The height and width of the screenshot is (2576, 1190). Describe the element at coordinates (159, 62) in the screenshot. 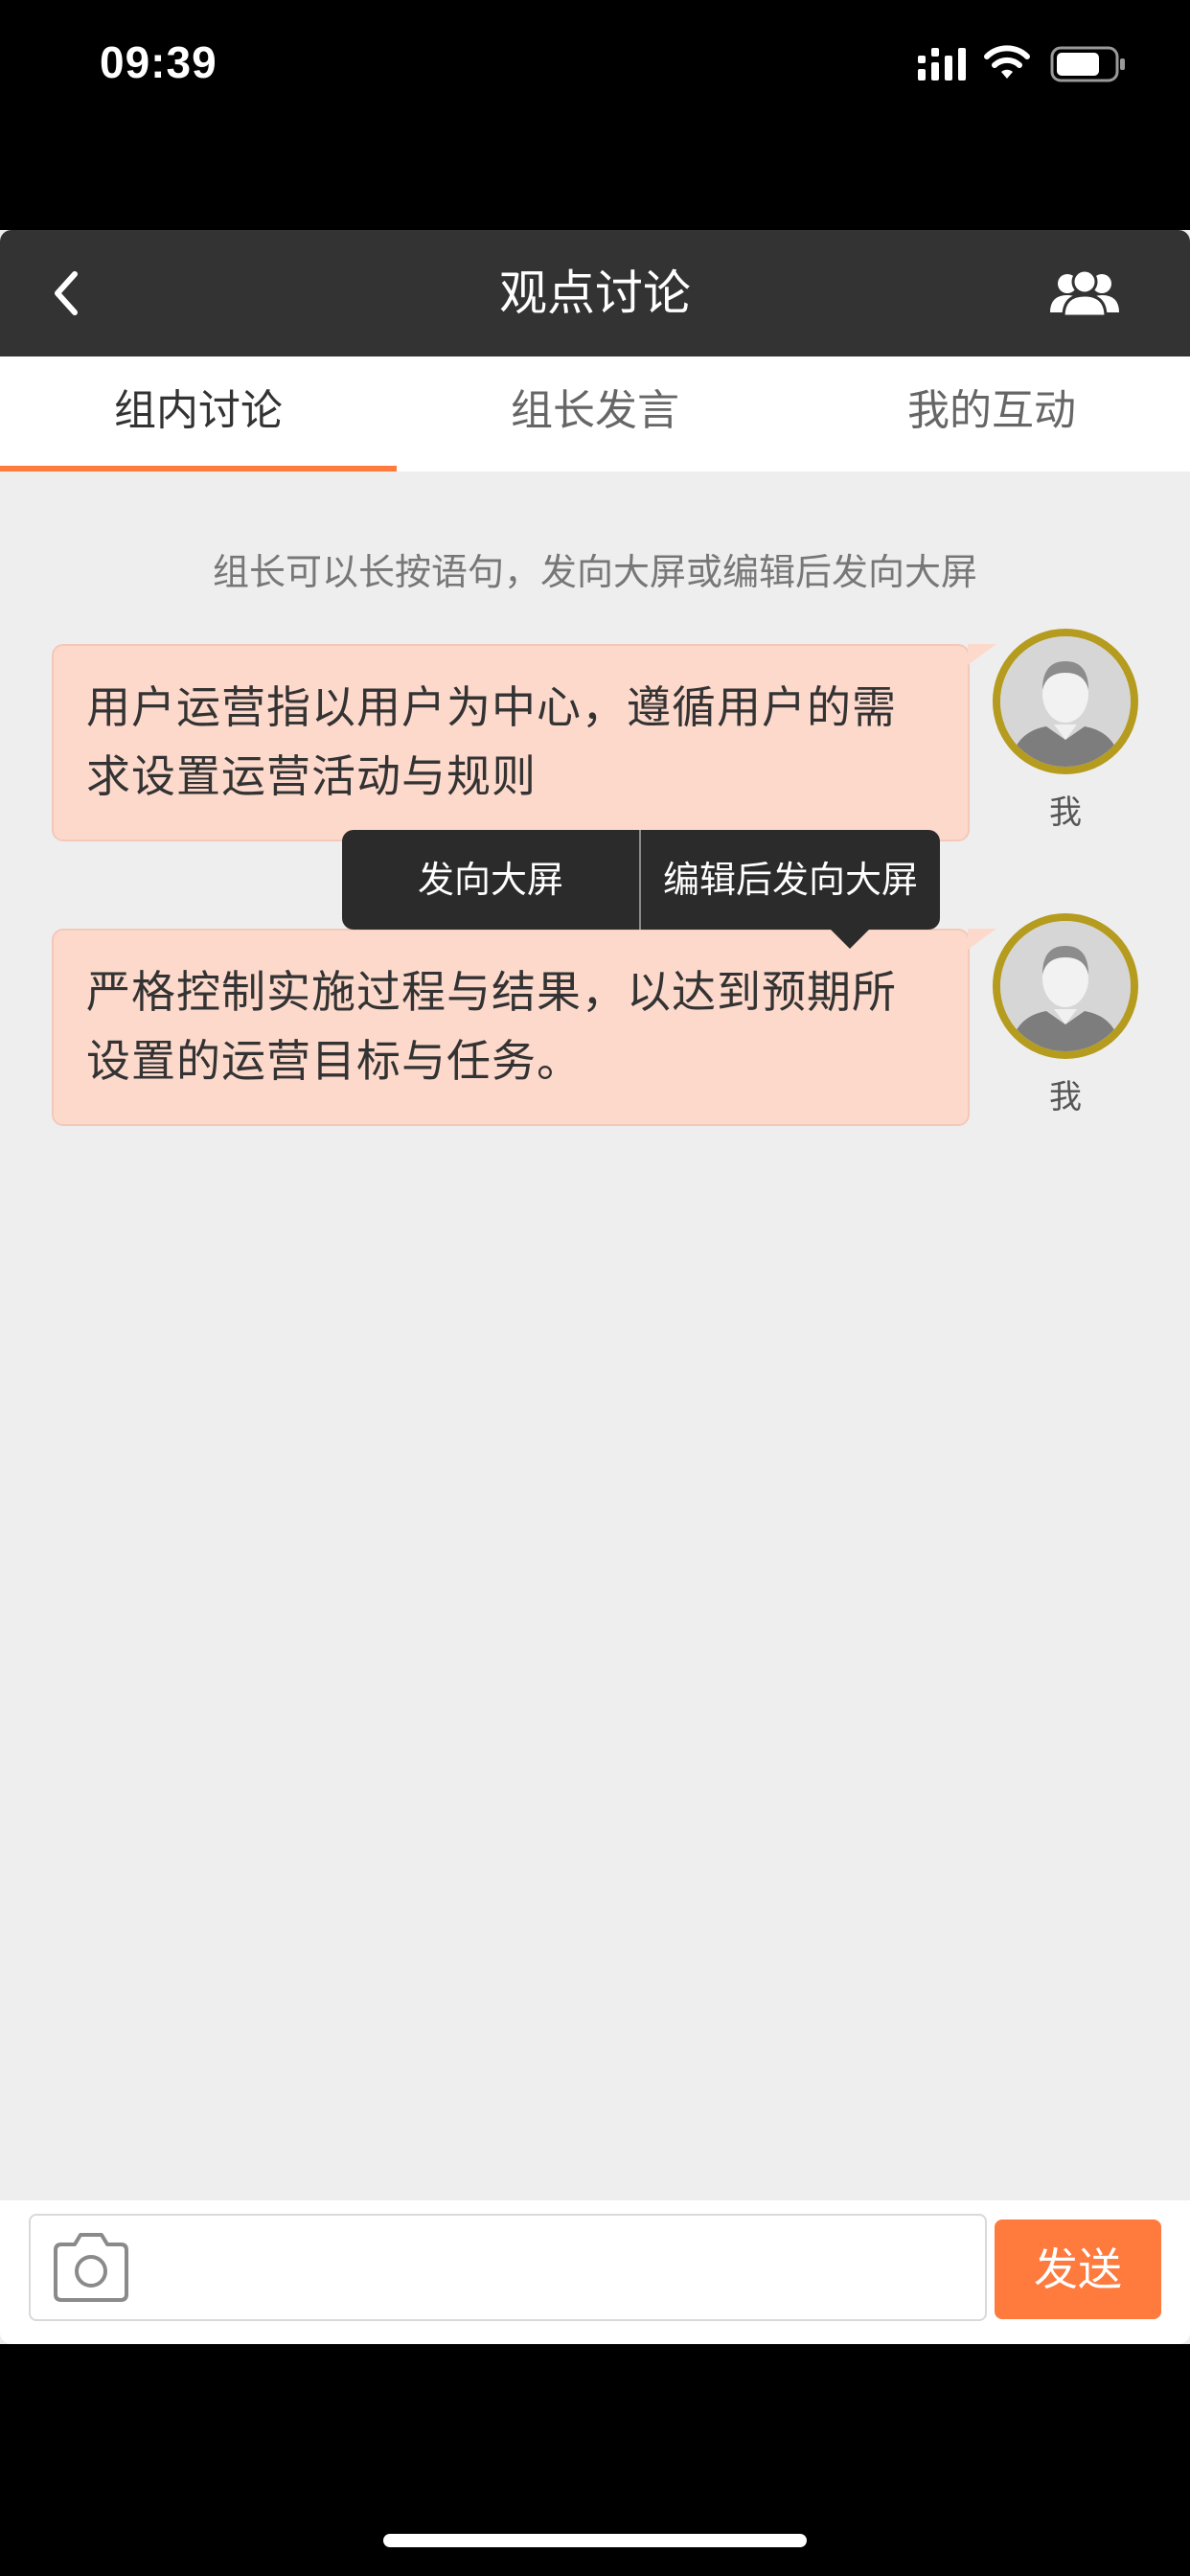

I see `status-time: 09:39` at that location.